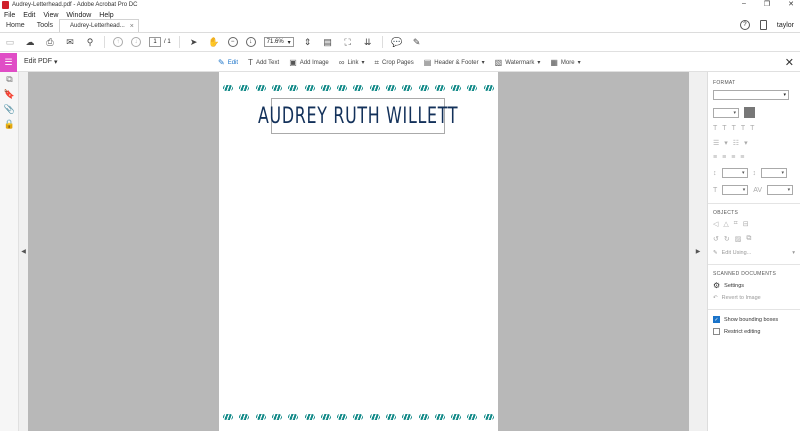 The height and width of the screenshot is (431, 800). I want to click on underline-icon: T, so click(743, 128).